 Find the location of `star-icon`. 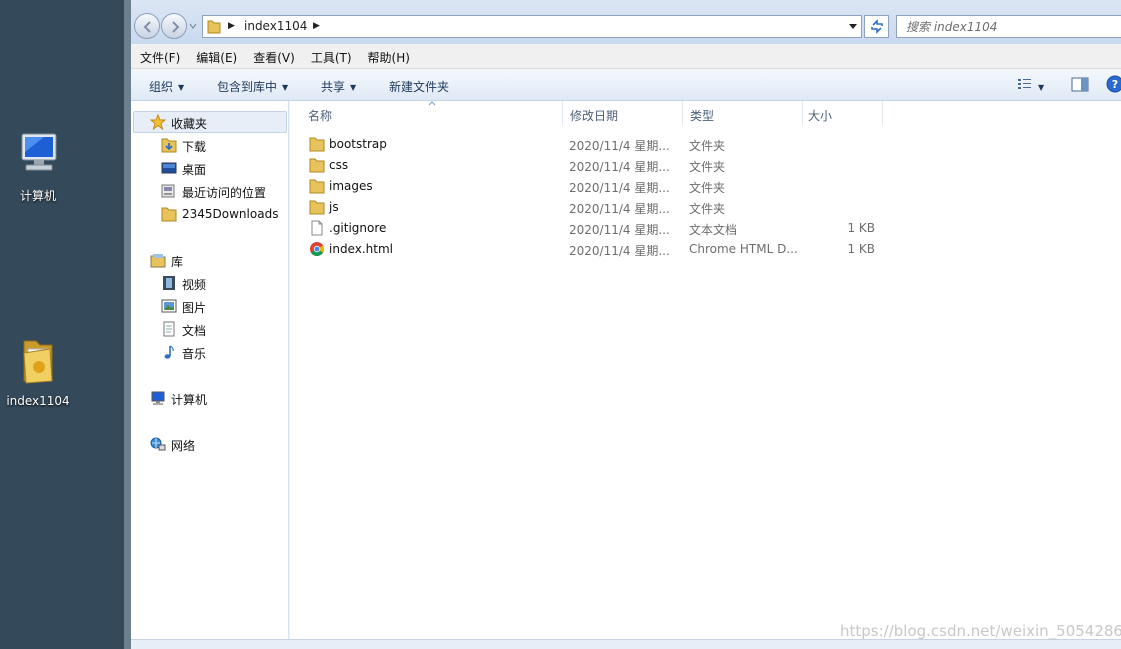

star-icon is located at coordinates (158, 122).